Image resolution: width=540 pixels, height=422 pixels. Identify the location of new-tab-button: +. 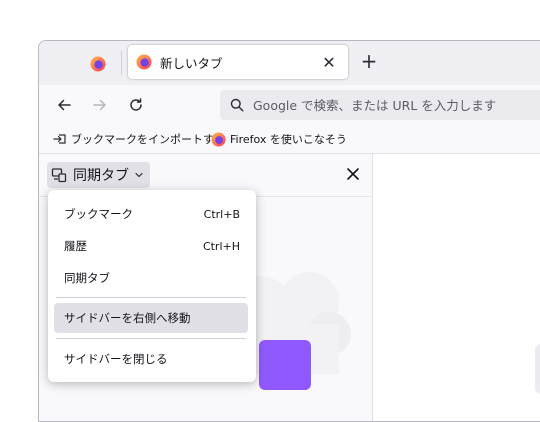
(369, 62).